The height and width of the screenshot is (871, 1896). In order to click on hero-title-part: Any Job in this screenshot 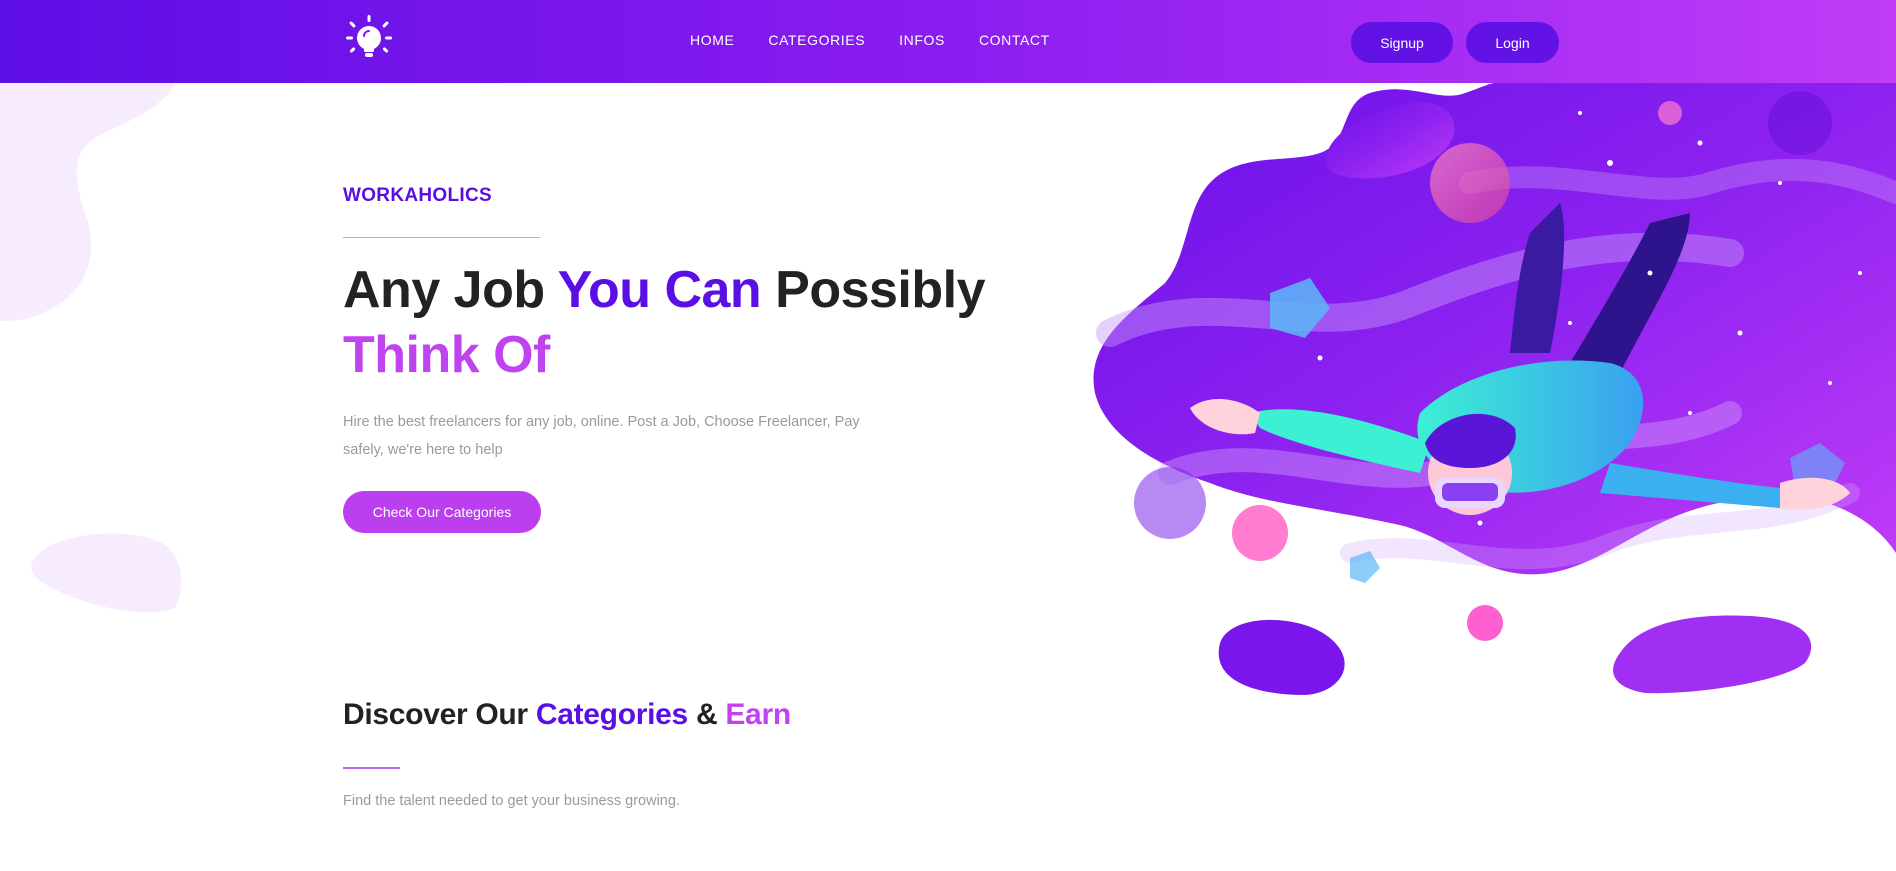, I will do `click(450, 290)`.